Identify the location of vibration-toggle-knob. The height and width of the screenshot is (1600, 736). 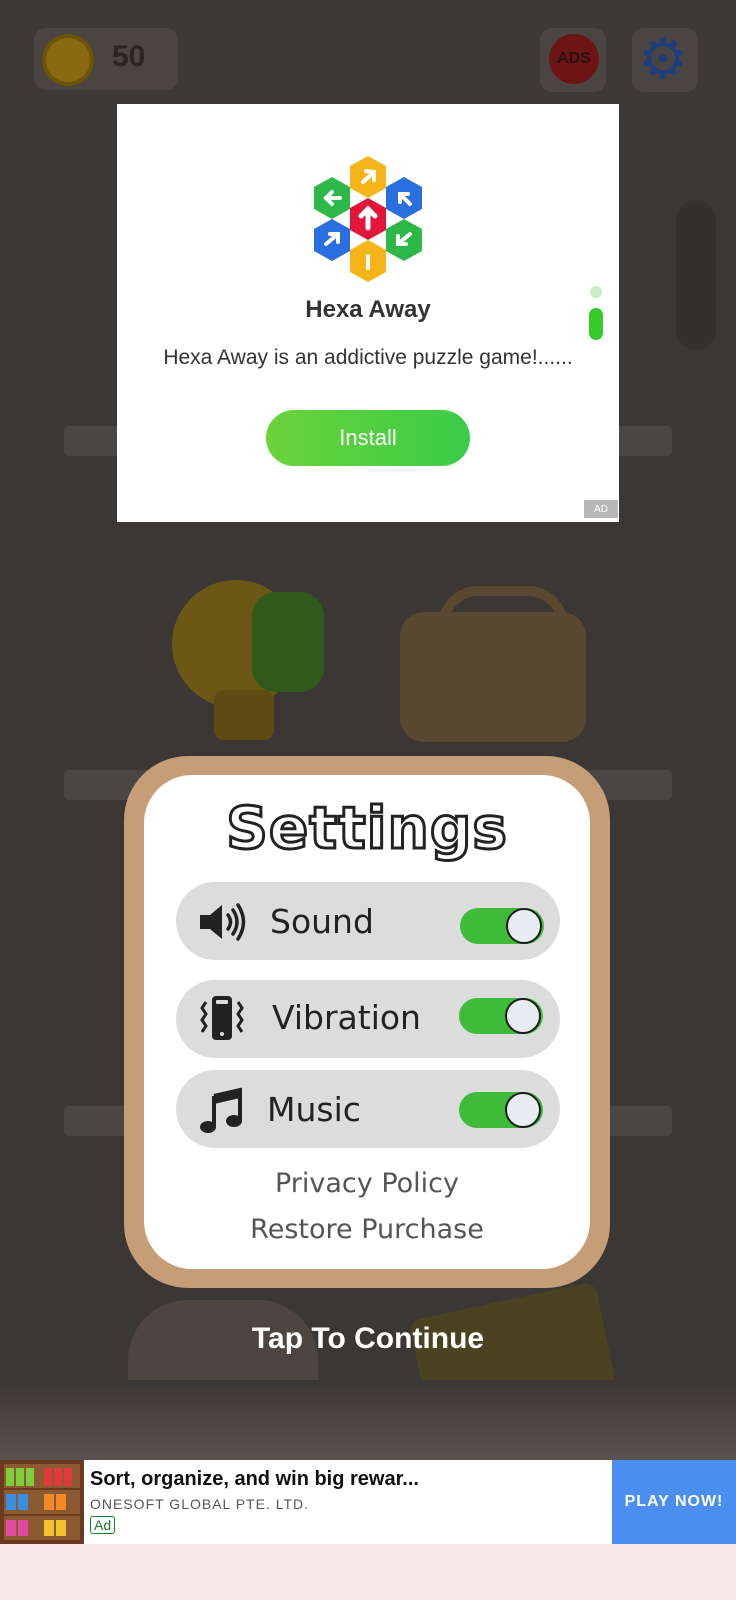
(523, 1016).